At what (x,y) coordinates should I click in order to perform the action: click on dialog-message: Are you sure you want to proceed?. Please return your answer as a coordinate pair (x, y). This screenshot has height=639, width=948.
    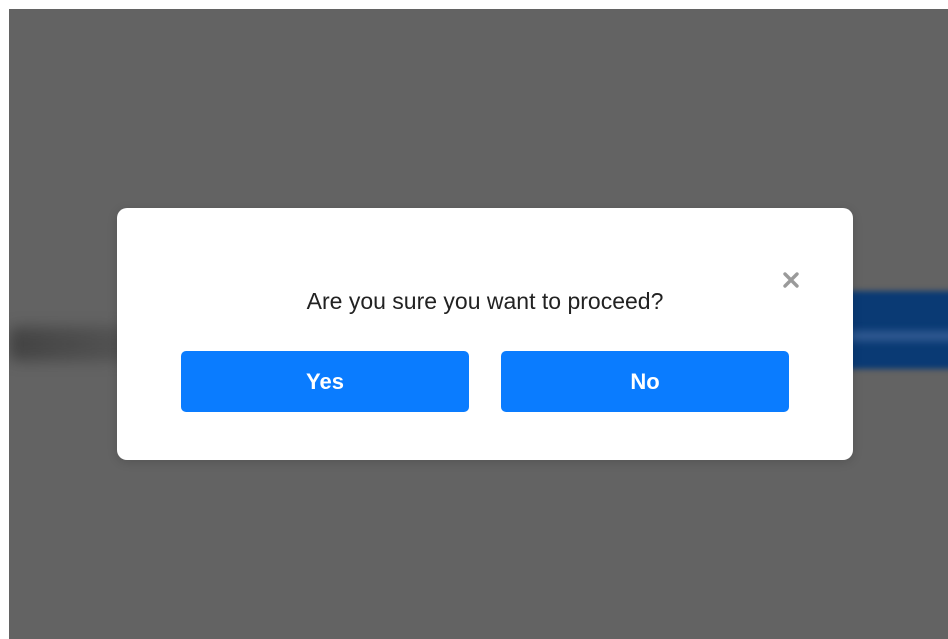
    Looking at the image, I should click on (485, 301).